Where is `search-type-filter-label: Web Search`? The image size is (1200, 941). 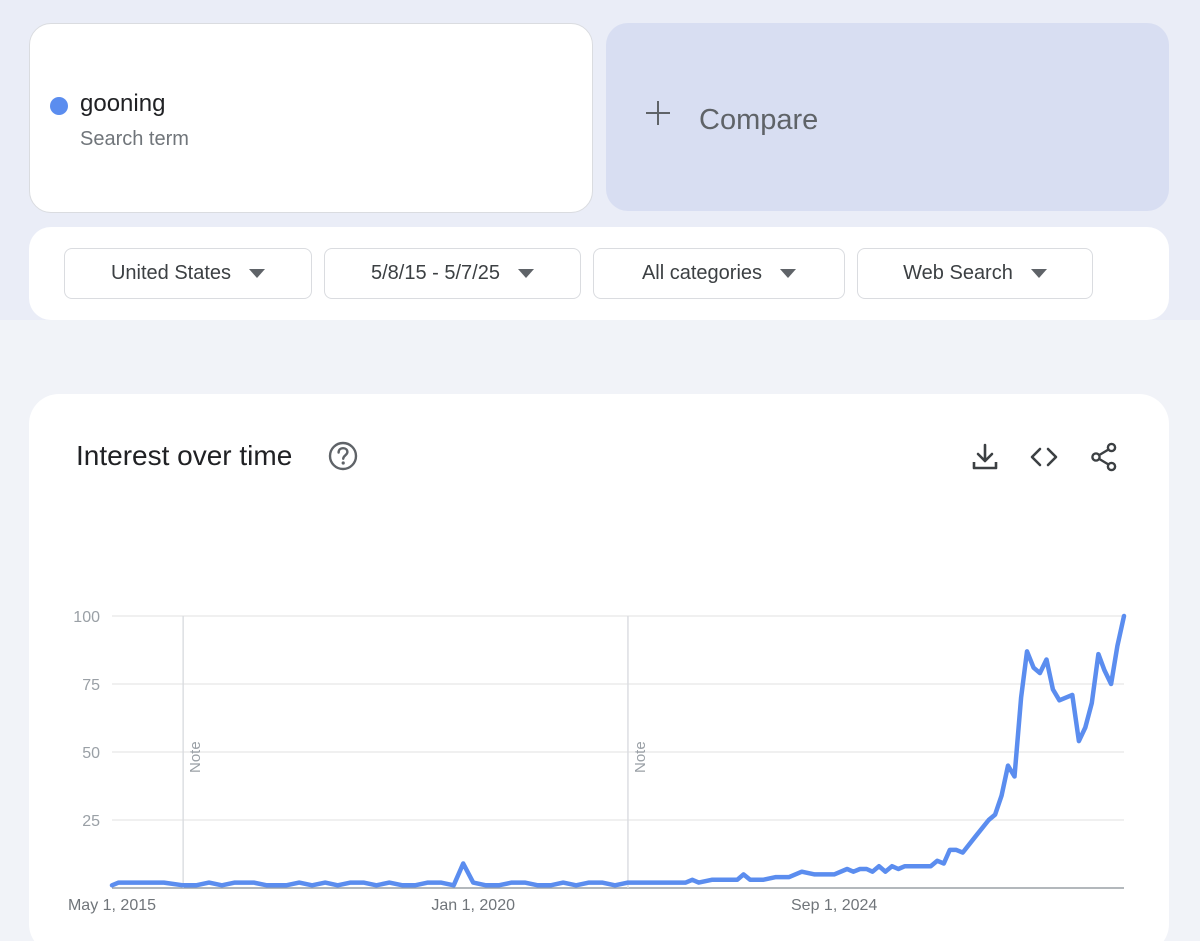
search-type-filter-label: Web Search is located at coordinates (958, 273).